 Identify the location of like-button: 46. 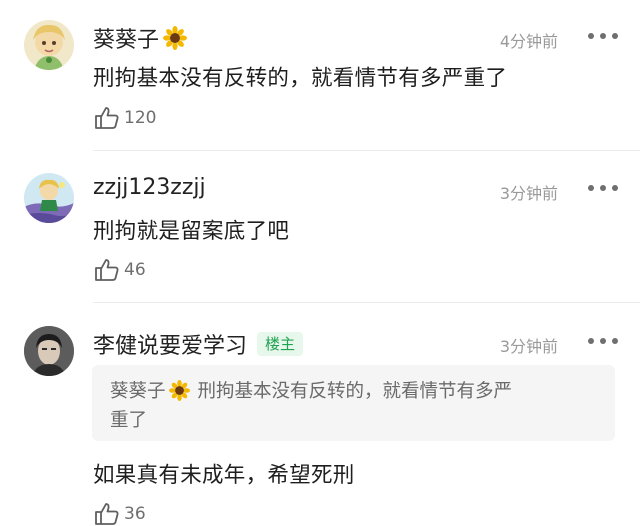
(120, 270).